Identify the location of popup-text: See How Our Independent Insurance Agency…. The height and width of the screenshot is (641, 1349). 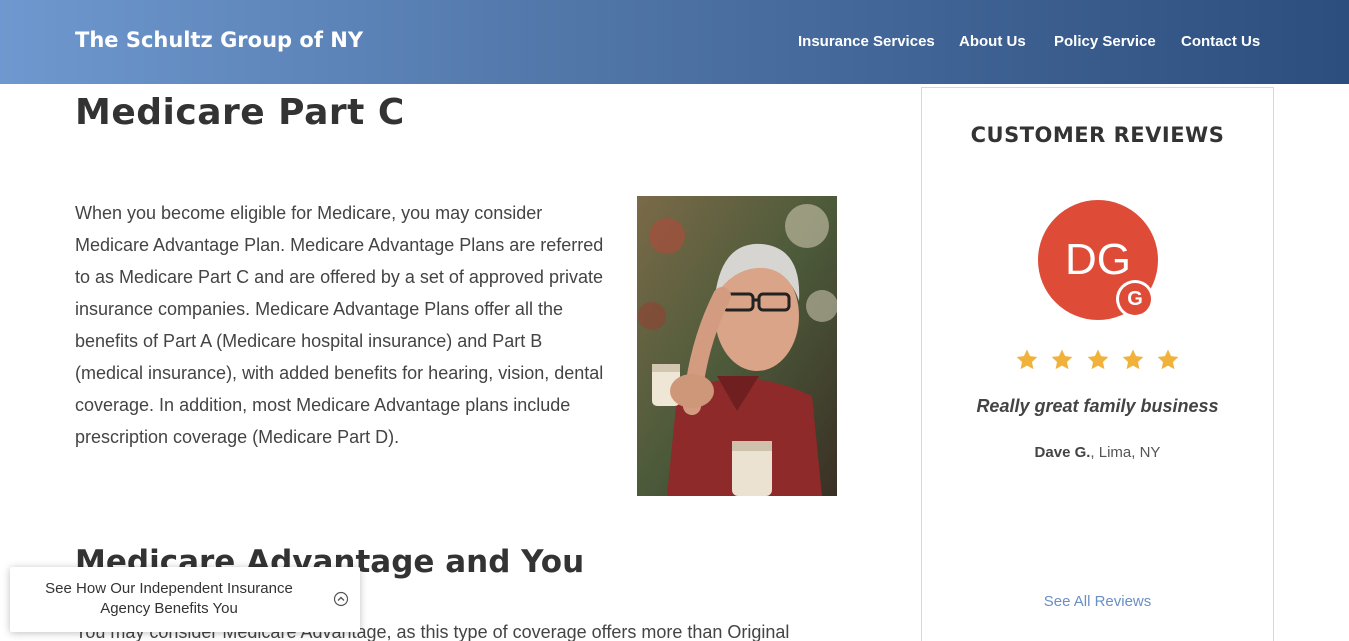
(169, 599).